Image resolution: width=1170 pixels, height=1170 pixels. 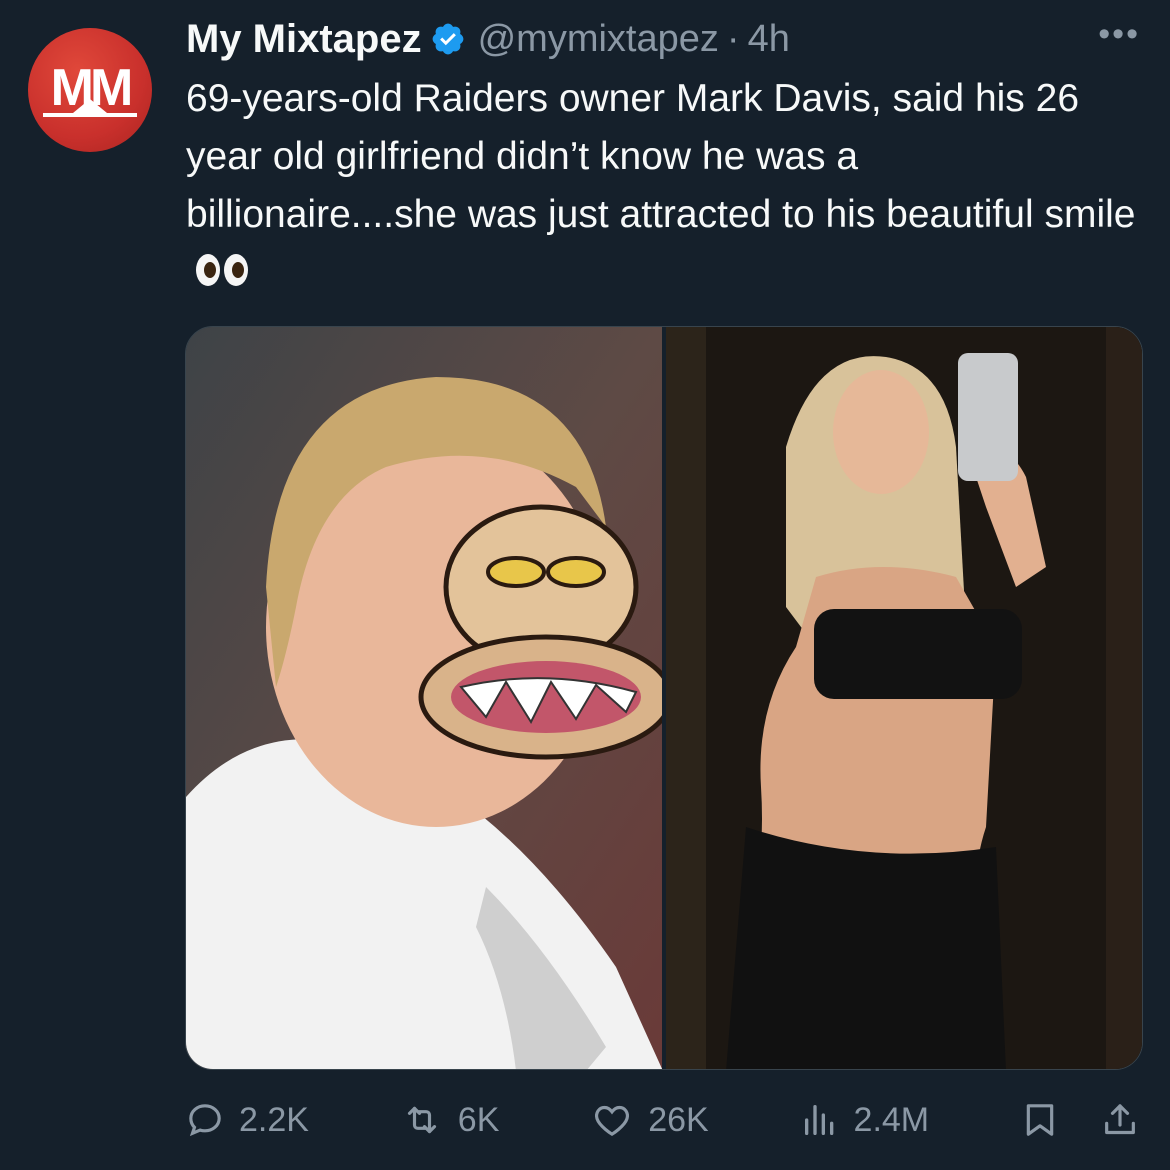 I want to click on more-options-icon: •••, so click(x=1119, y=34).